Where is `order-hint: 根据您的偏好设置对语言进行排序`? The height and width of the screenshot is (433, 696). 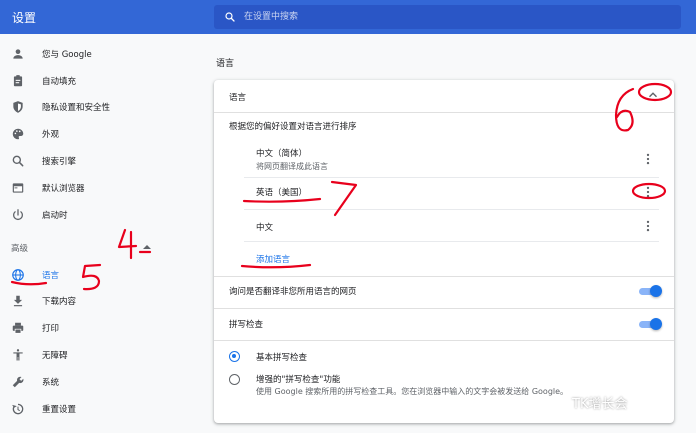 order-hint: 根据您的偏好设置对语言进行排序 is located at coordinates (293, 127).